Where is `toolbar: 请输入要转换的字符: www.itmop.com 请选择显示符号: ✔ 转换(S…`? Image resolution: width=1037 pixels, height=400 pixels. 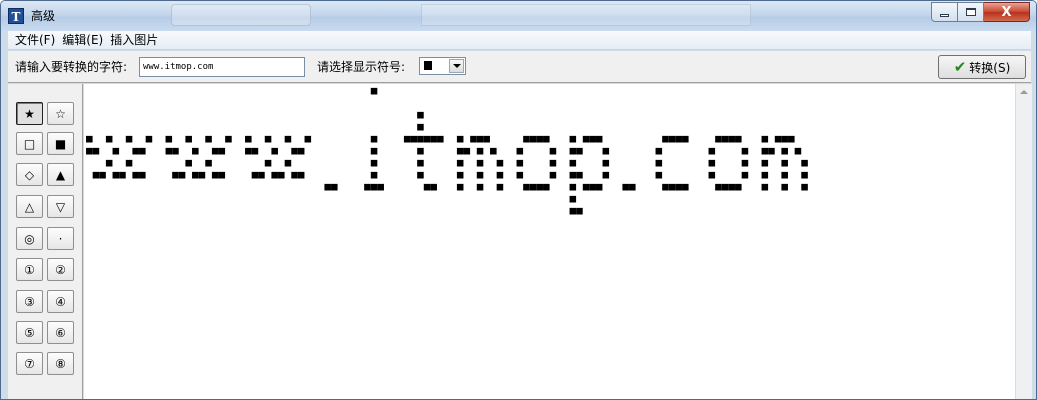
toolbar: 请输入要转换的字符: www.itmop.com 请选择显示符号: ✔ 转换(S… is located at coordinates (519, 67).